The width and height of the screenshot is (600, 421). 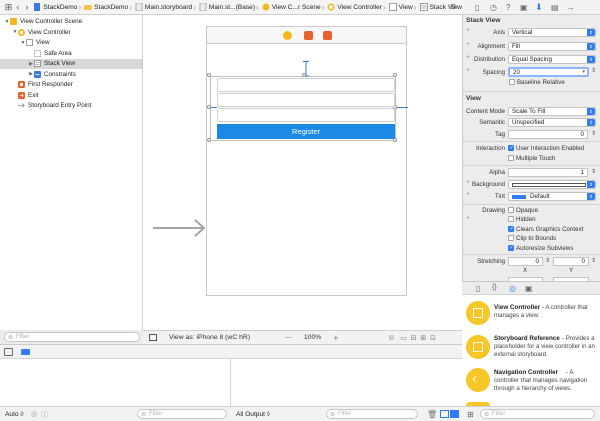 What do you see at coordinates (182, 414) in the screenshot?
I see `variables-filter-input: ⊜ Filter` at bounding box center [182, 414].